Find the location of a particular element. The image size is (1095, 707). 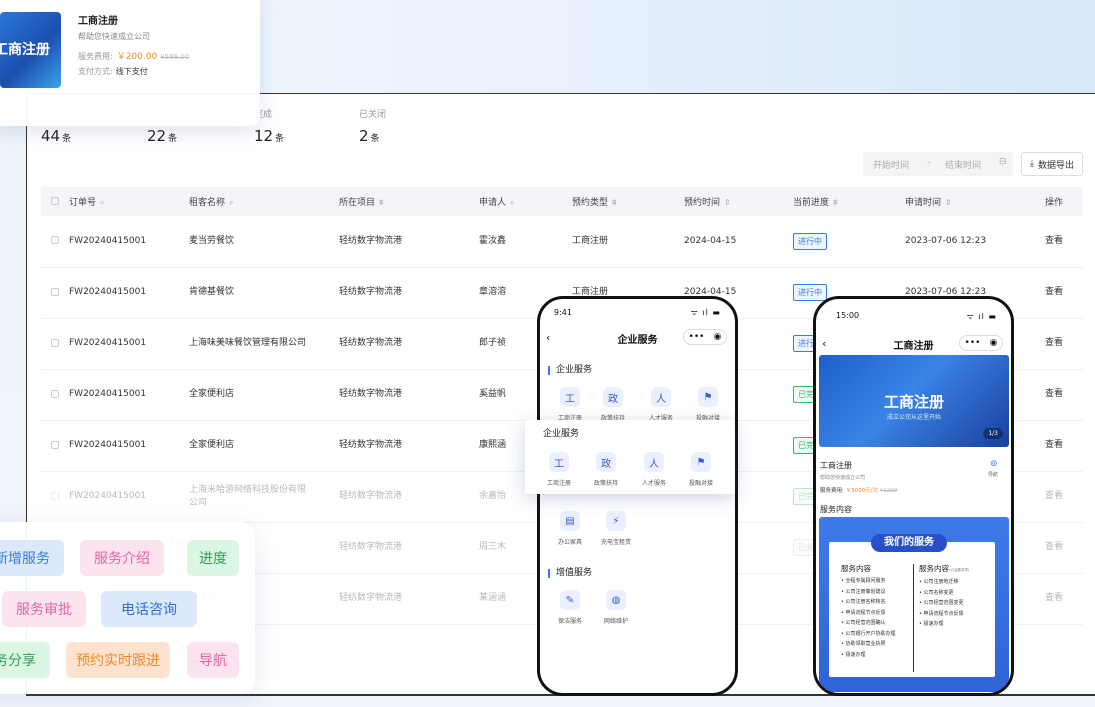

tenant-name: 麦当劳餐饮 is located at coordinates (264, 242).